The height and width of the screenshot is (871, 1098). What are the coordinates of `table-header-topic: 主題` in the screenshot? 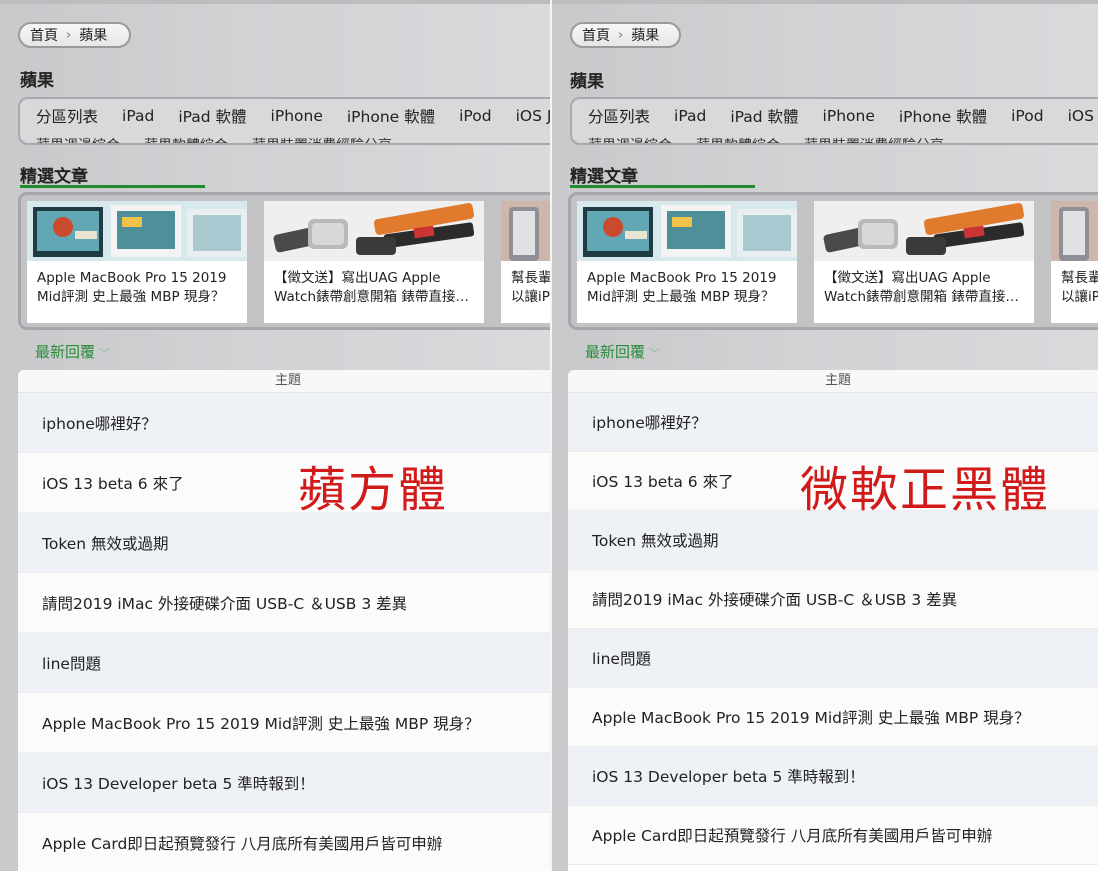 It's located at (833, 381).